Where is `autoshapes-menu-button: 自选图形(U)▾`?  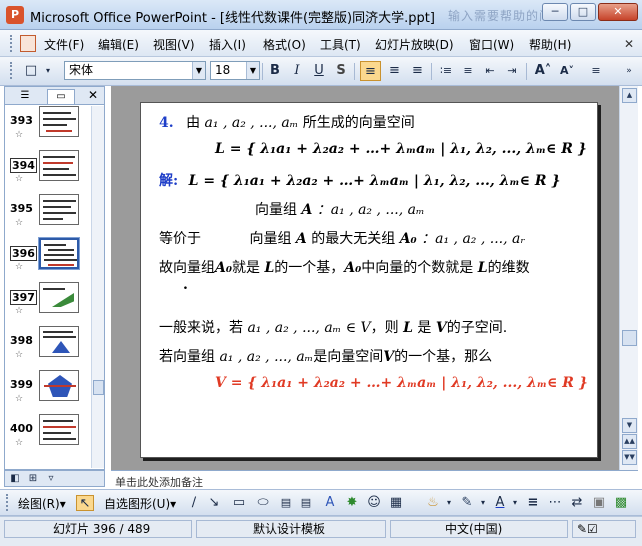 autoshapes-menu-button: 自选图形(U)▾ is located at coordinates (140, 503).